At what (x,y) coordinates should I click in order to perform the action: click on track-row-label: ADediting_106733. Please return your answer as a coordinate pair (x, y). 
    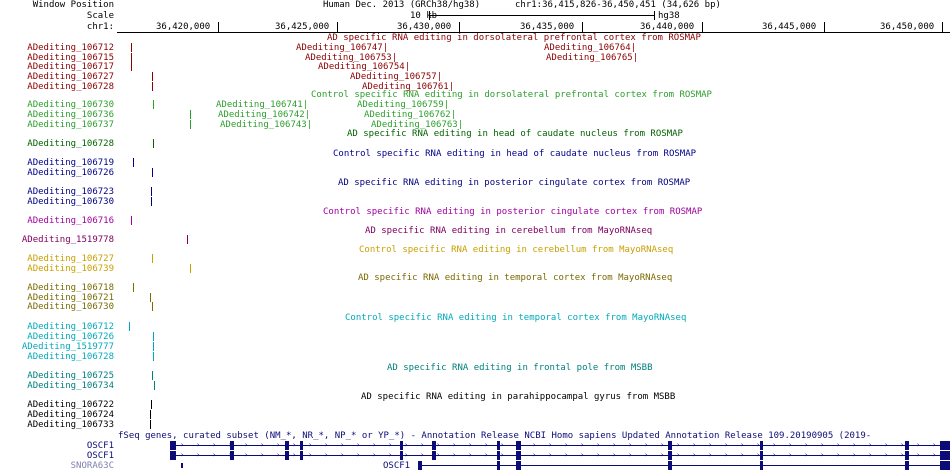
    Looking at the image, I should click on (70, 425).